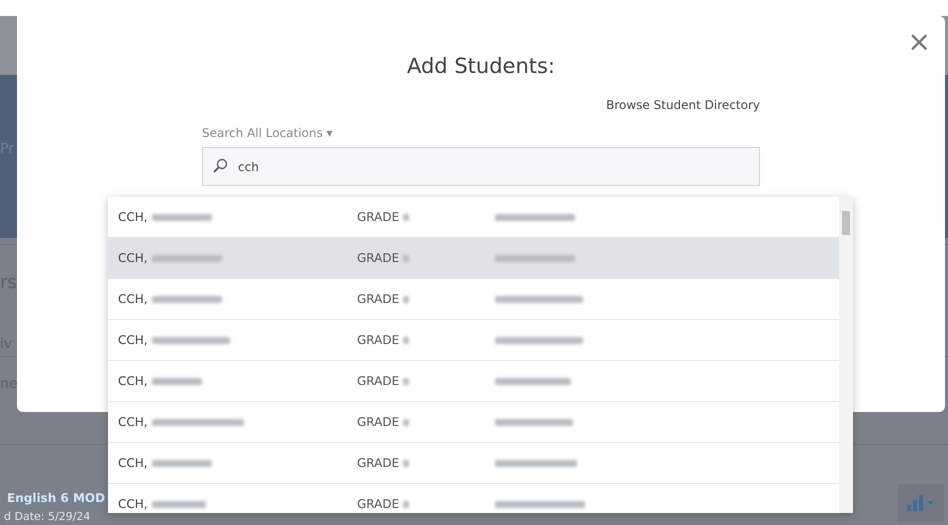  Describe the element at coordinates (220, 166) in the screenshot. I see `search-icon` at that location.